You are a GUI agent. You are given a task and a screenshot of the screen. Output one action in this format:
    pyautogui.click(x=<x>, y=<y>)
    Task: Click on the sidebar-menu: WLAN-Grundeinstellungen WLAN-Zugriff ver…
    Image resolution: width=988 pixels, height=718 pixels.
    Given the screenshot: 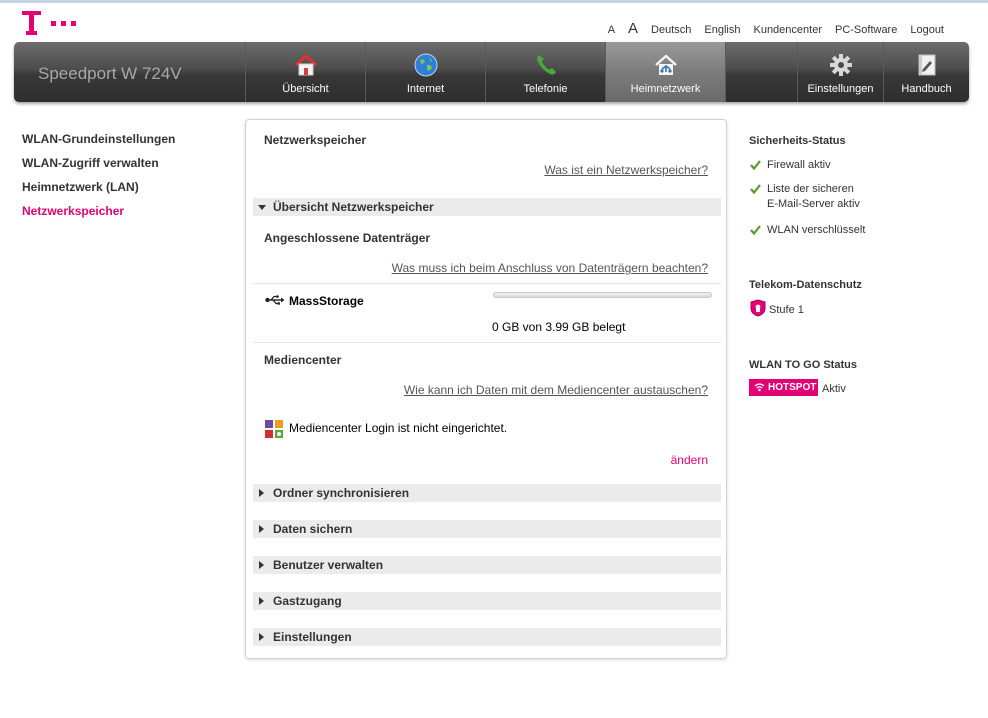 What is the action you would take?
    pyautogui.click(x=98, y=180)
    